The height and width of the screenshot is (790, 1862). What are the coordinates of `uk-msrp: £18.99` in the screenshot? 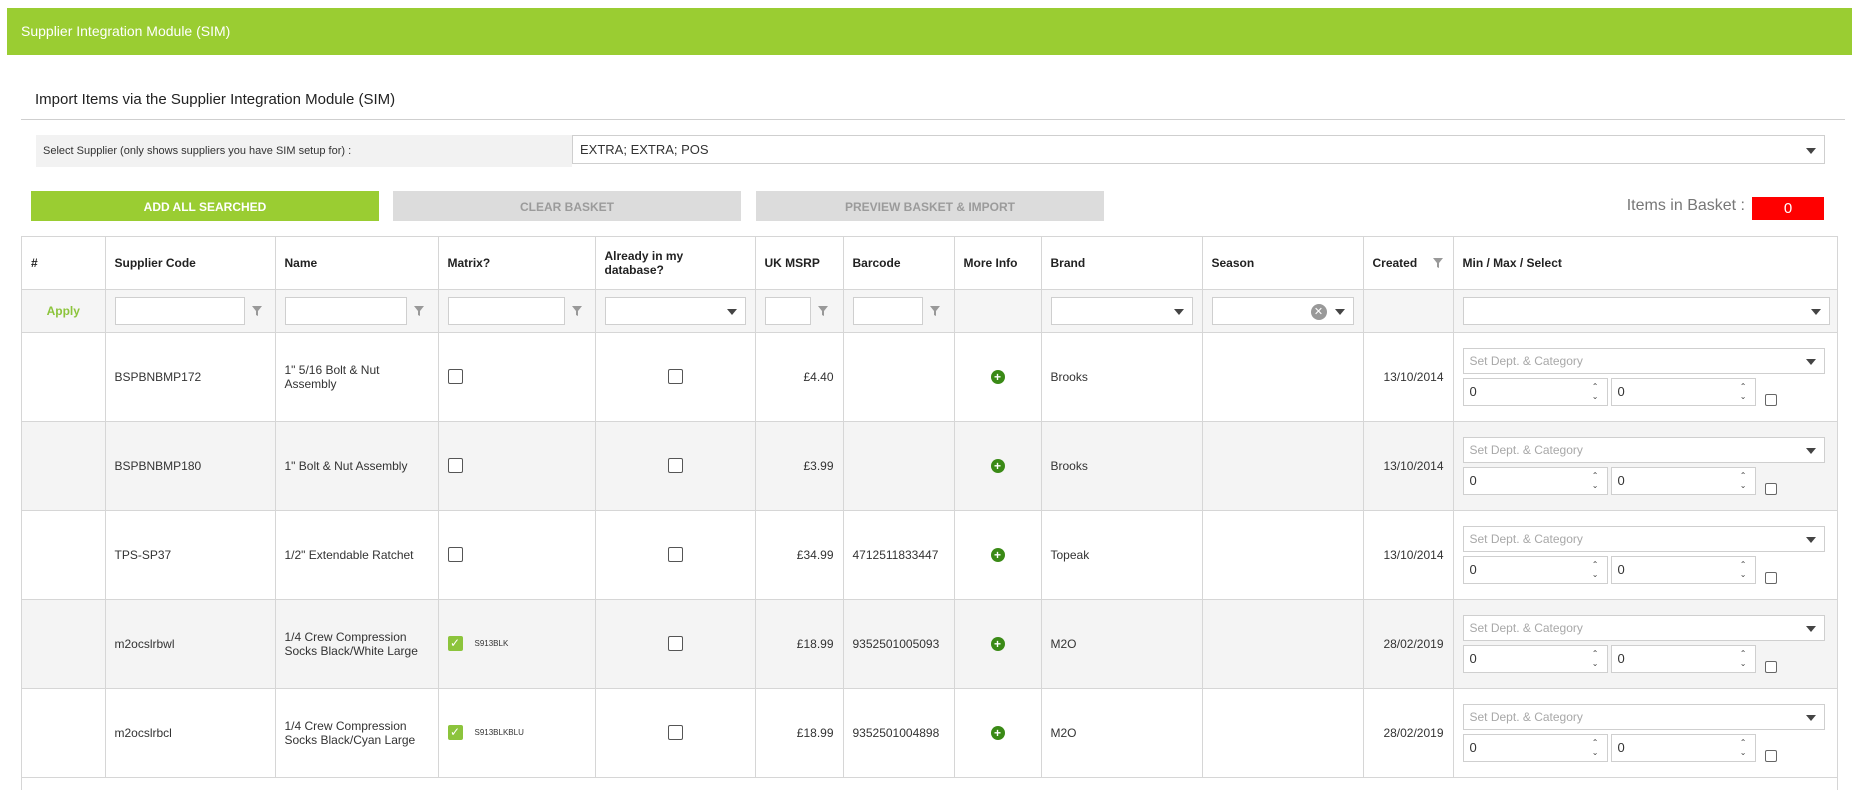 It's located at (799, 733).